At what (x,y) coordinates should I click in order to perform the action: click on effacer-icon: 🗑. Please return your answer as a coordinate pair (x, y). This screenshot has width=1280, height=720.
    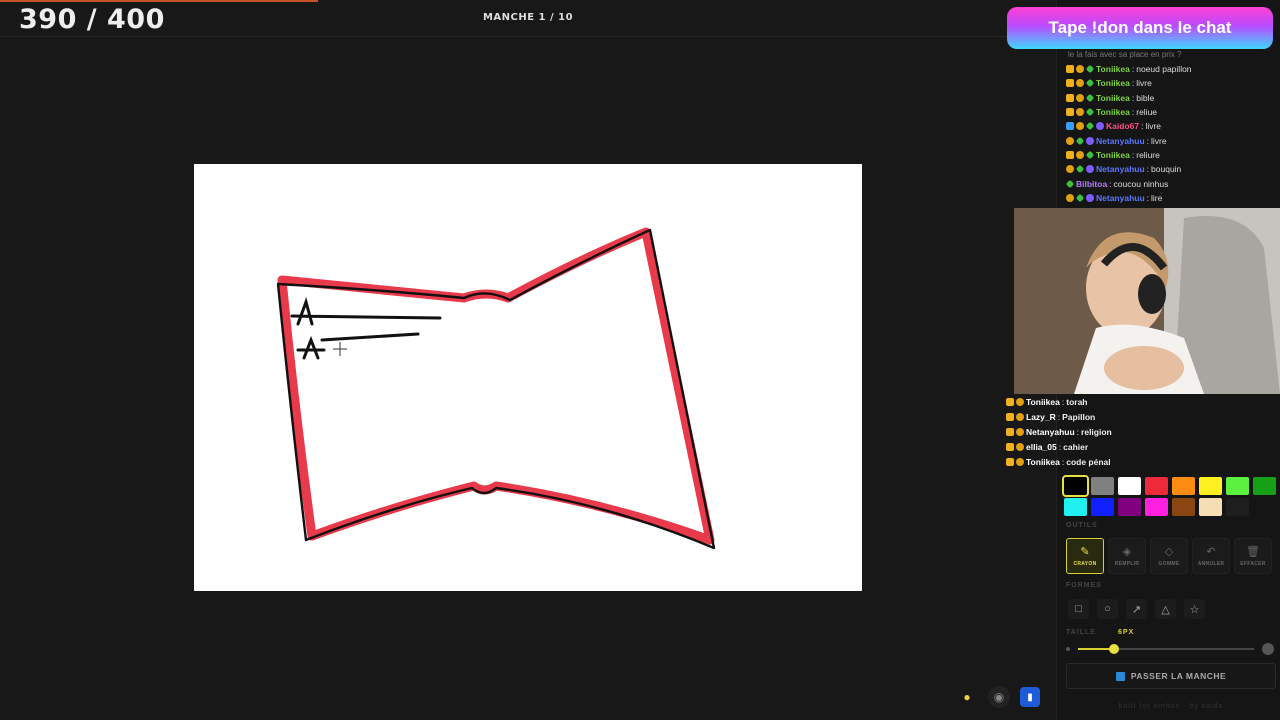
    Looking at the image, I should click on (1253, 552).